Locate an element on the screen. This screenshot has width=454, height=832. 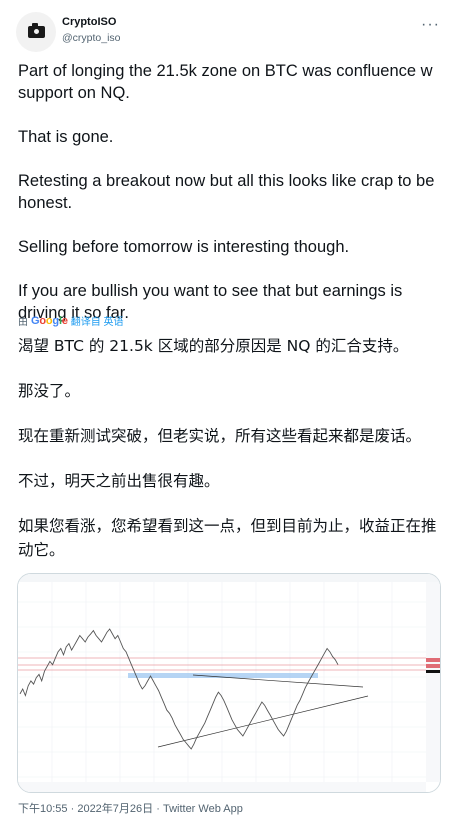
translation-attribution: 由 Google 翻译自 英语 is located at coordinates (71, 321).